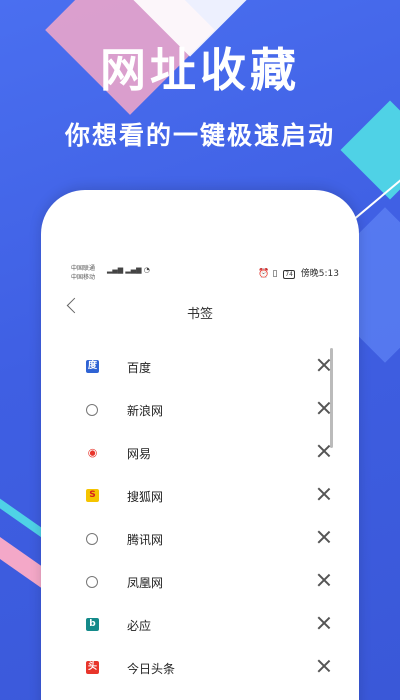 This screenshot has width=400, height=700. What do you see at coordinates (289, 274) in the screenshot?
I see `battery-indicator: 74` at bounding box center [289, 274].